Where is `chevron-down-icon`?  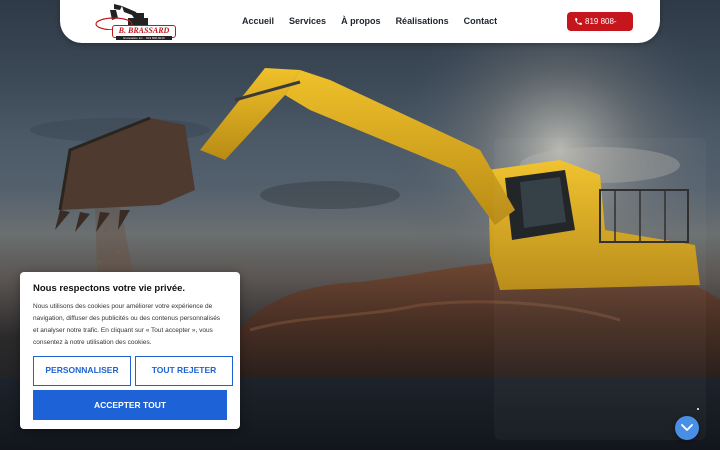 chevron-down-icon is located at coordinates (687, 427).